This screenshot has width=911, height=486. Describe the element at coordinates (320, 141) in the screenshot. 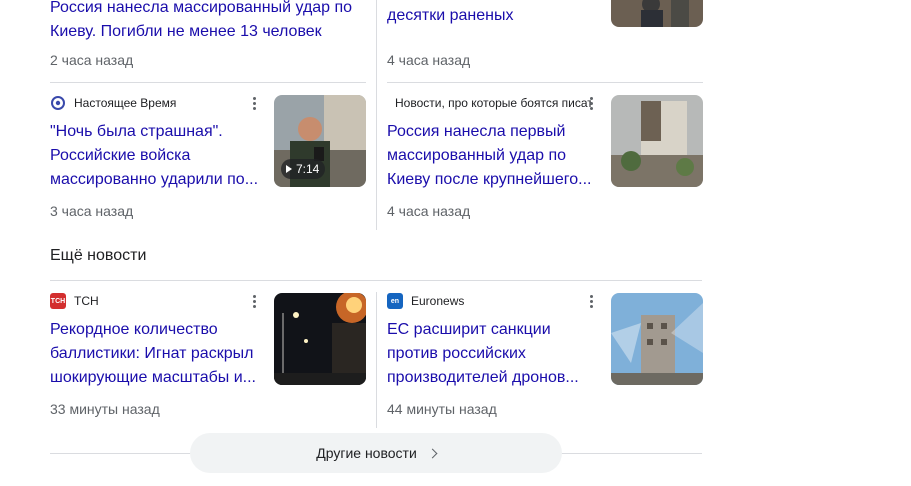

I see `news-thumbnail: 7:14` at that location.